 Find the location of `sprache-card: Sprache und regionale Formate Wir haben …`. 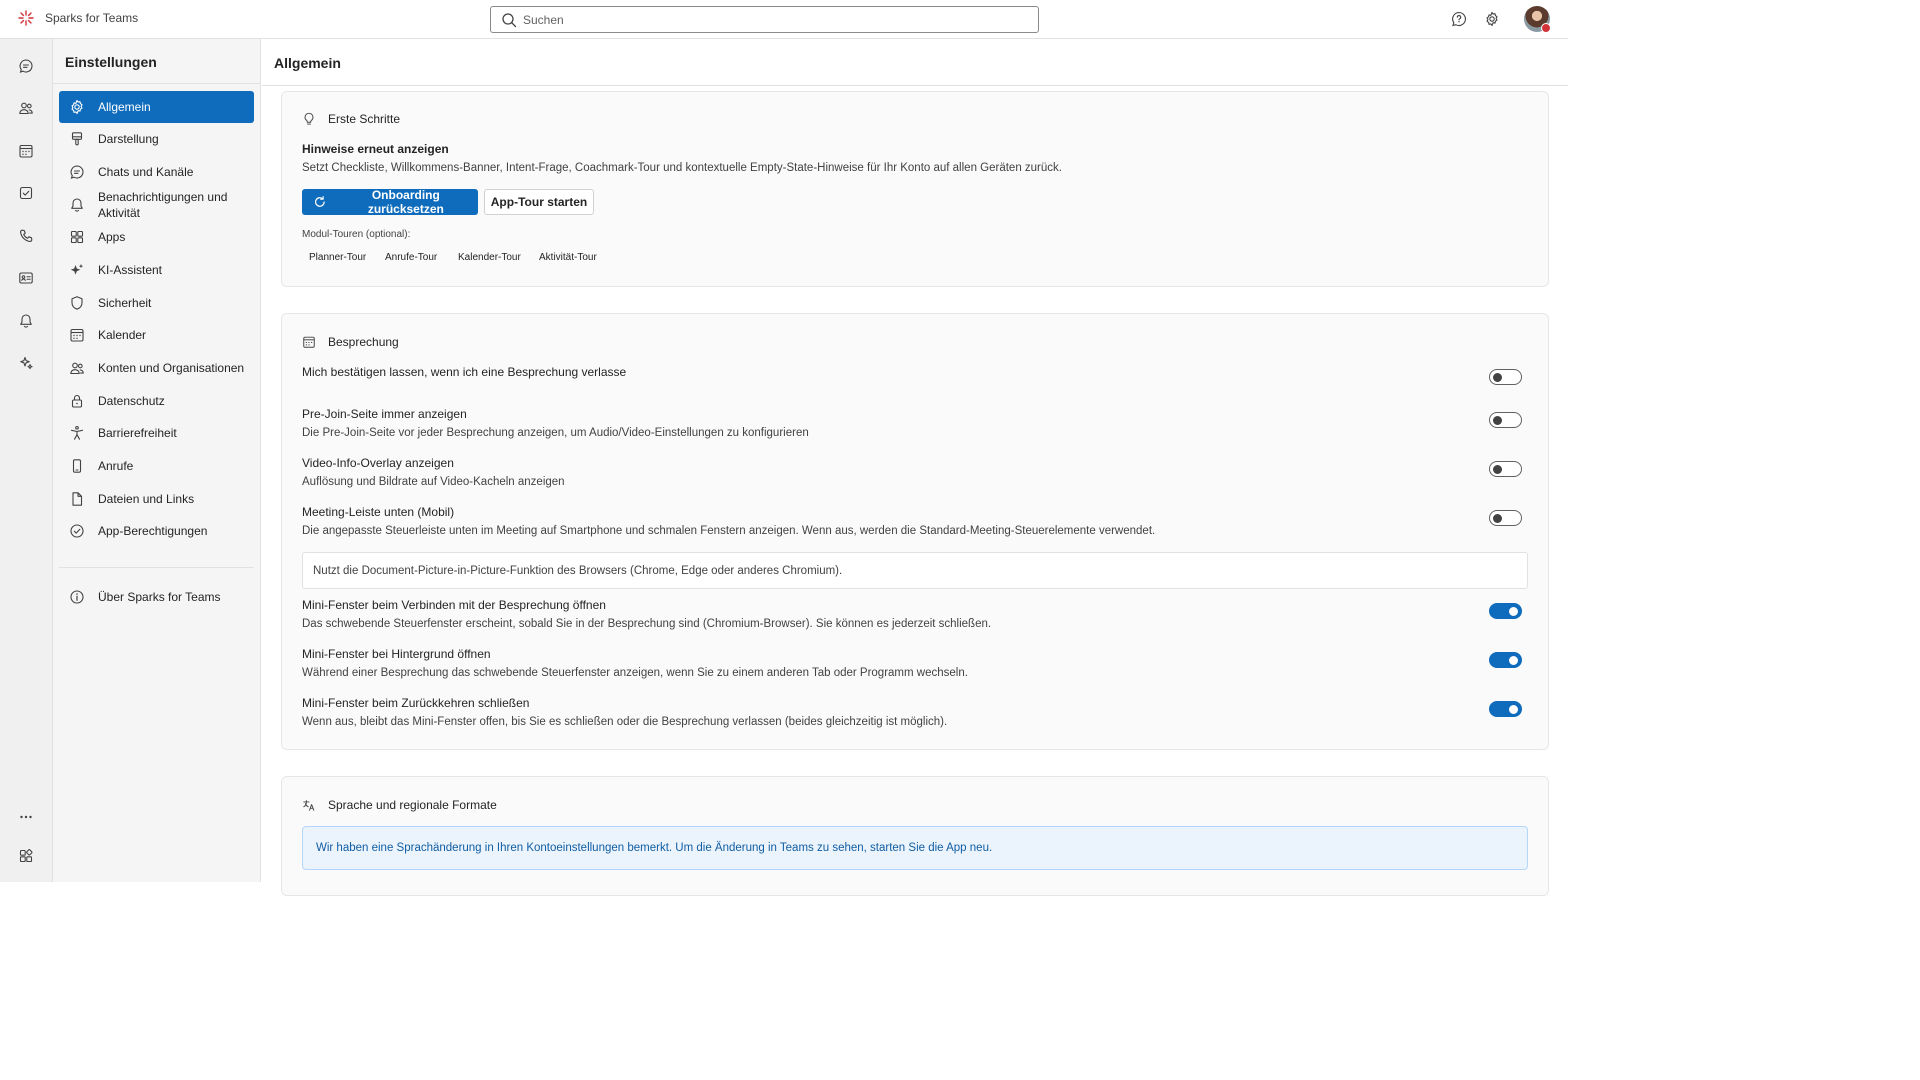

sprache-card: Sprache und regionale Formate Wir haben … is located at coordinates (915, 836).